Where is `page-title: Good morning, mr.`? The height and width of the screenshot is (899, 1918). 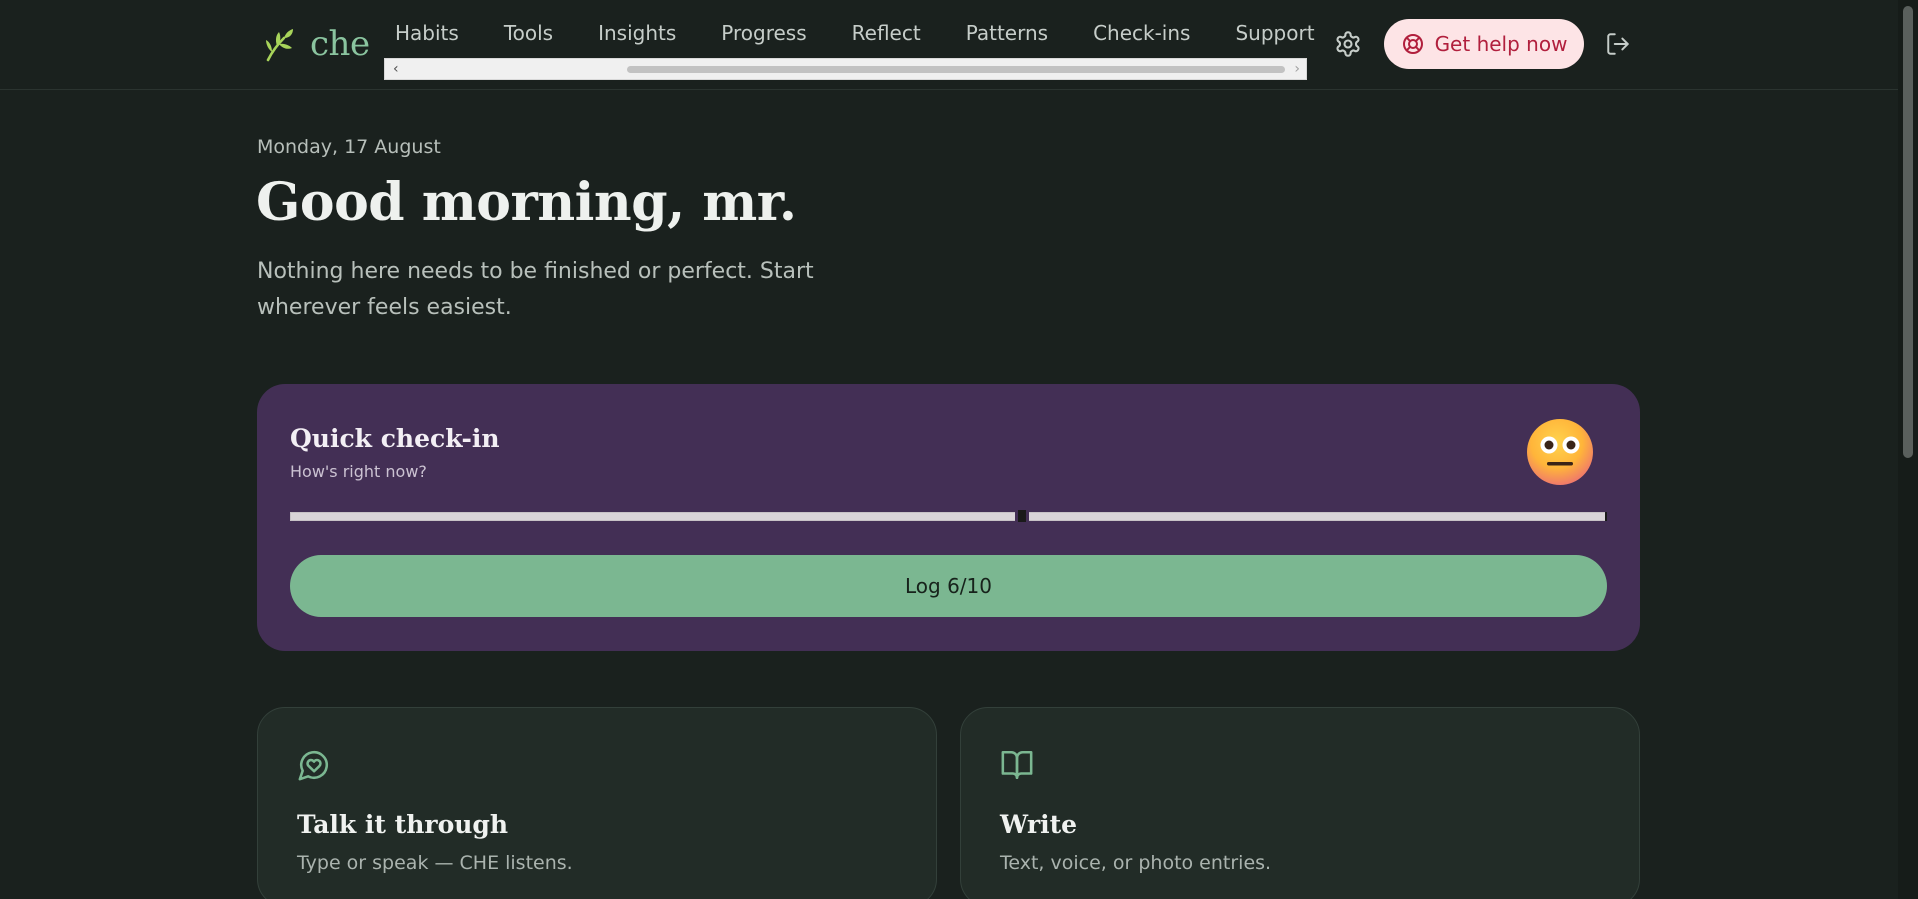 page-title: Good morning, mr. is located at coordinates (526, 202).